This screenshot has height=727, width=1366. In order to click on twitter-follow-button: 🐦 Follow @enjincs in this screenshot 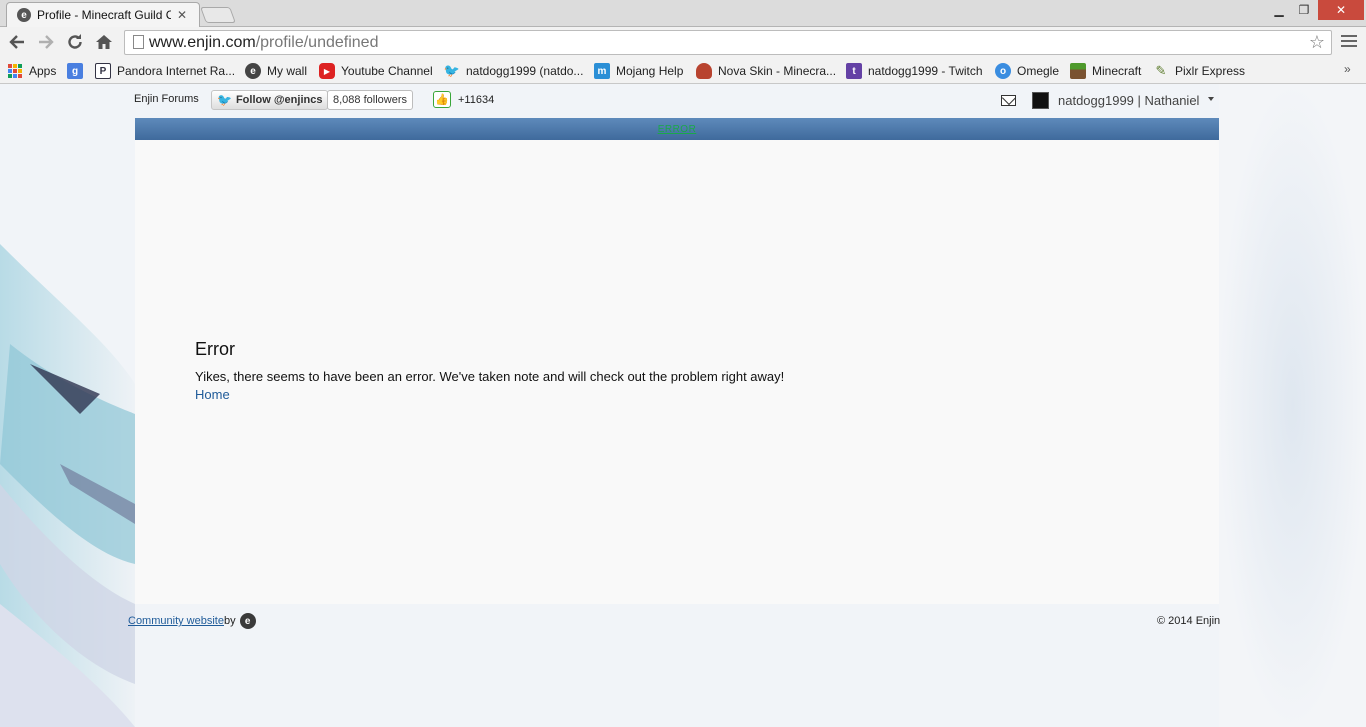, I will do `click(270, 100)`.